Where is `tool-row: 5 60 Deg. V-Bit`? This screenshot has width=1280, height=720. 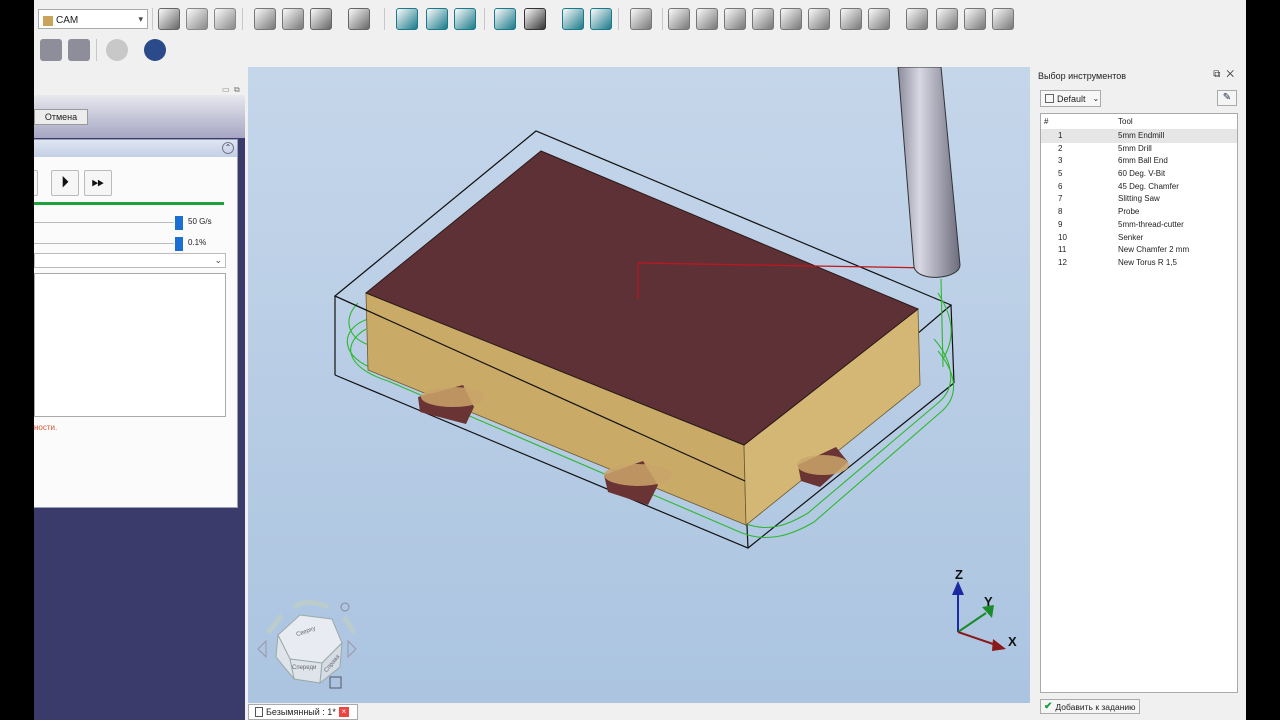
tool-row: 5 60 Deg. V-Bit is located at coordinates (1139, 174).